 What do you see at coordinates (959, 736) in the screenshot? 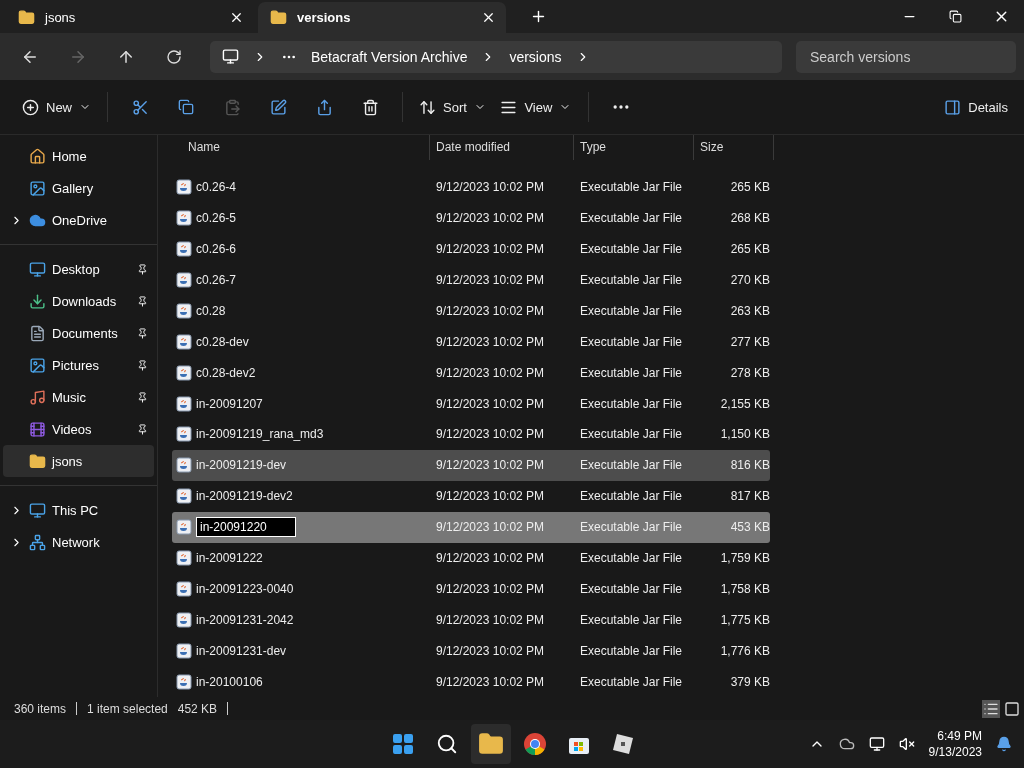
I see `clock-time: 6:49 PM` at bounding box center [959, 736].